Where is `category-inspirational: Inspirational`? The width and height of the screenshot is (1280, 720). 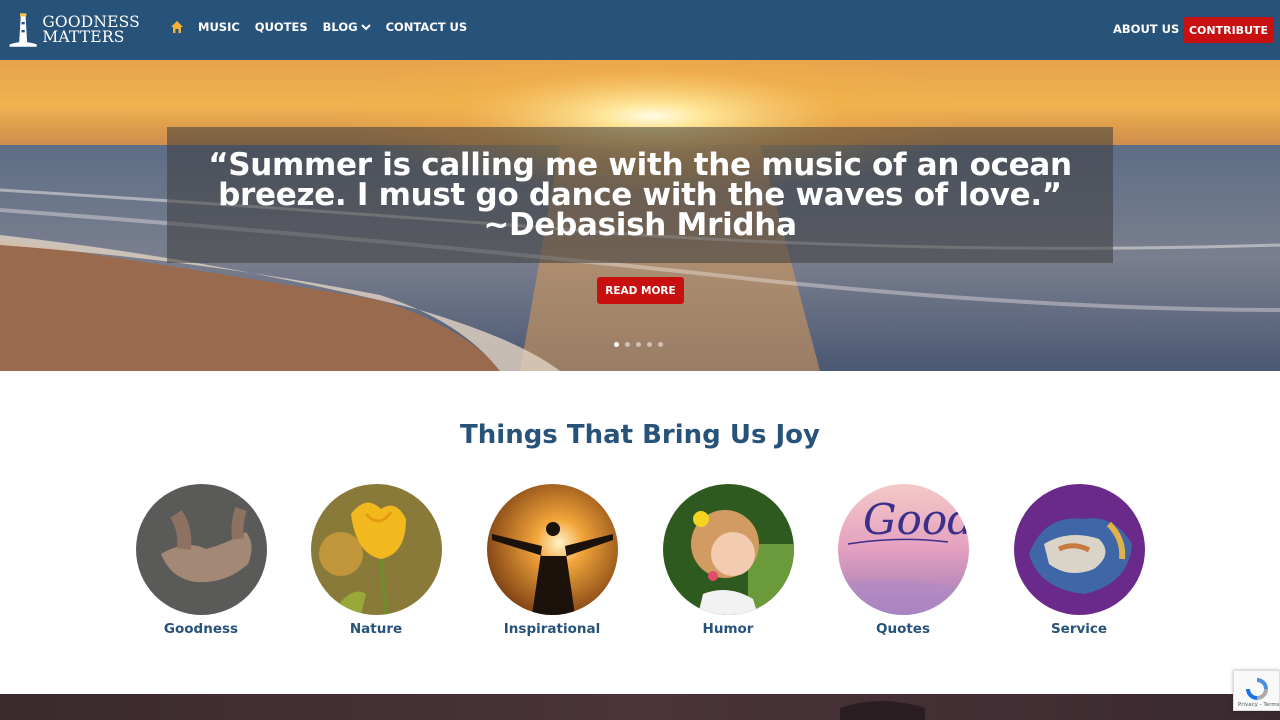 category-inspirational: Inspirational is located at coordinates (552, 560).